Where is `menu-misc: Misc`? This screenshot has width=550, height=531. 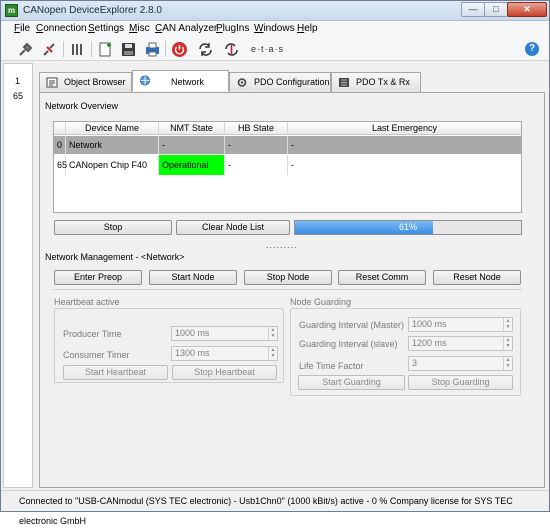 menu-misc: Misc is located at coordinates (139, 28).